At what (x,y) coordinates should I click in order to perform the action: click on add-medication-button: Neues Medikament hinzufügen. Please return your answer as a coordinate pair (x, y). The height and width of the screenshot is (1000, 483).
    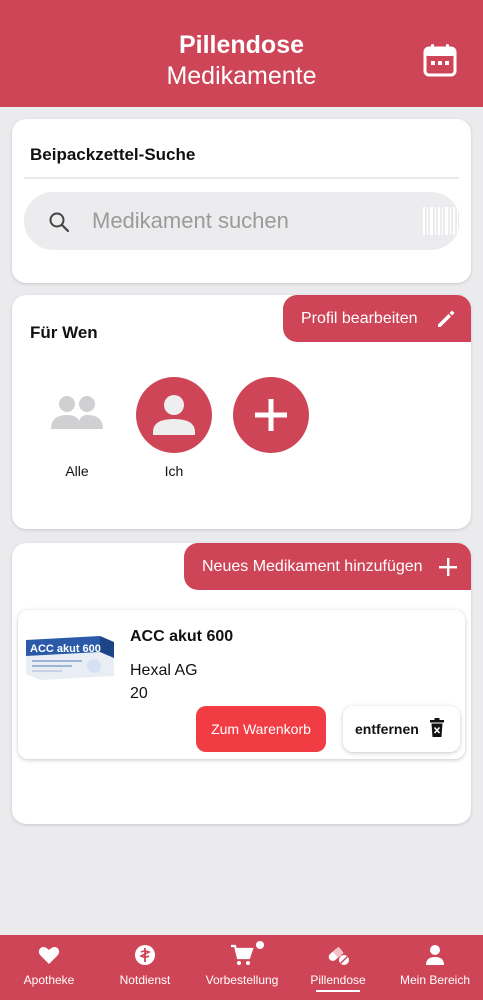
    Looking at the image, I should click on (327, 566).